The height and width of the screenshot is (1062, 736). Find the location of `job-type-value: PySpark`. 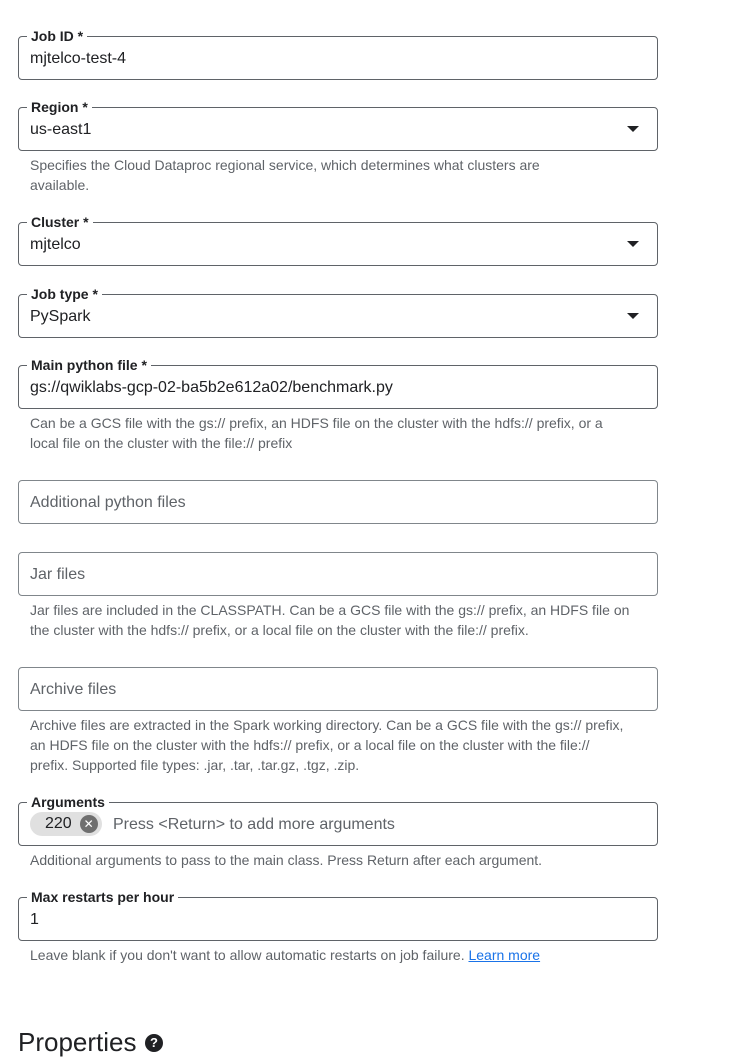

job-type-value: PySpark is located at coordinates (60, 316).